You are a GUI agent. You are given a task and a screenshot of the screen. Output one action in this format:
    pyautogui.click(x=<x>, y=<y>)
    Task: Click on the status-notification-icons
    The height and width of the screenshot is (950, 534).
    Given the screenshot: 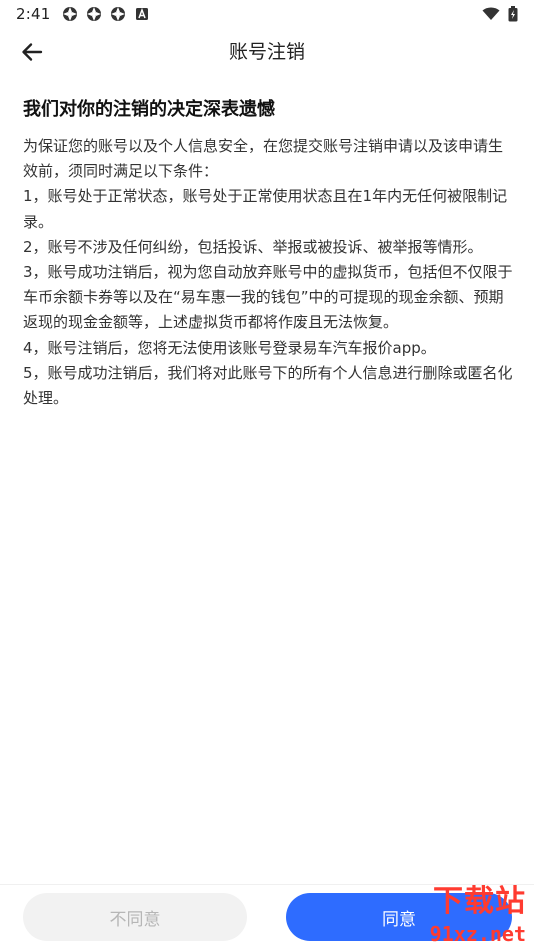 What is the action you would take?
    pyautogui.click(x=106, y=14)
    